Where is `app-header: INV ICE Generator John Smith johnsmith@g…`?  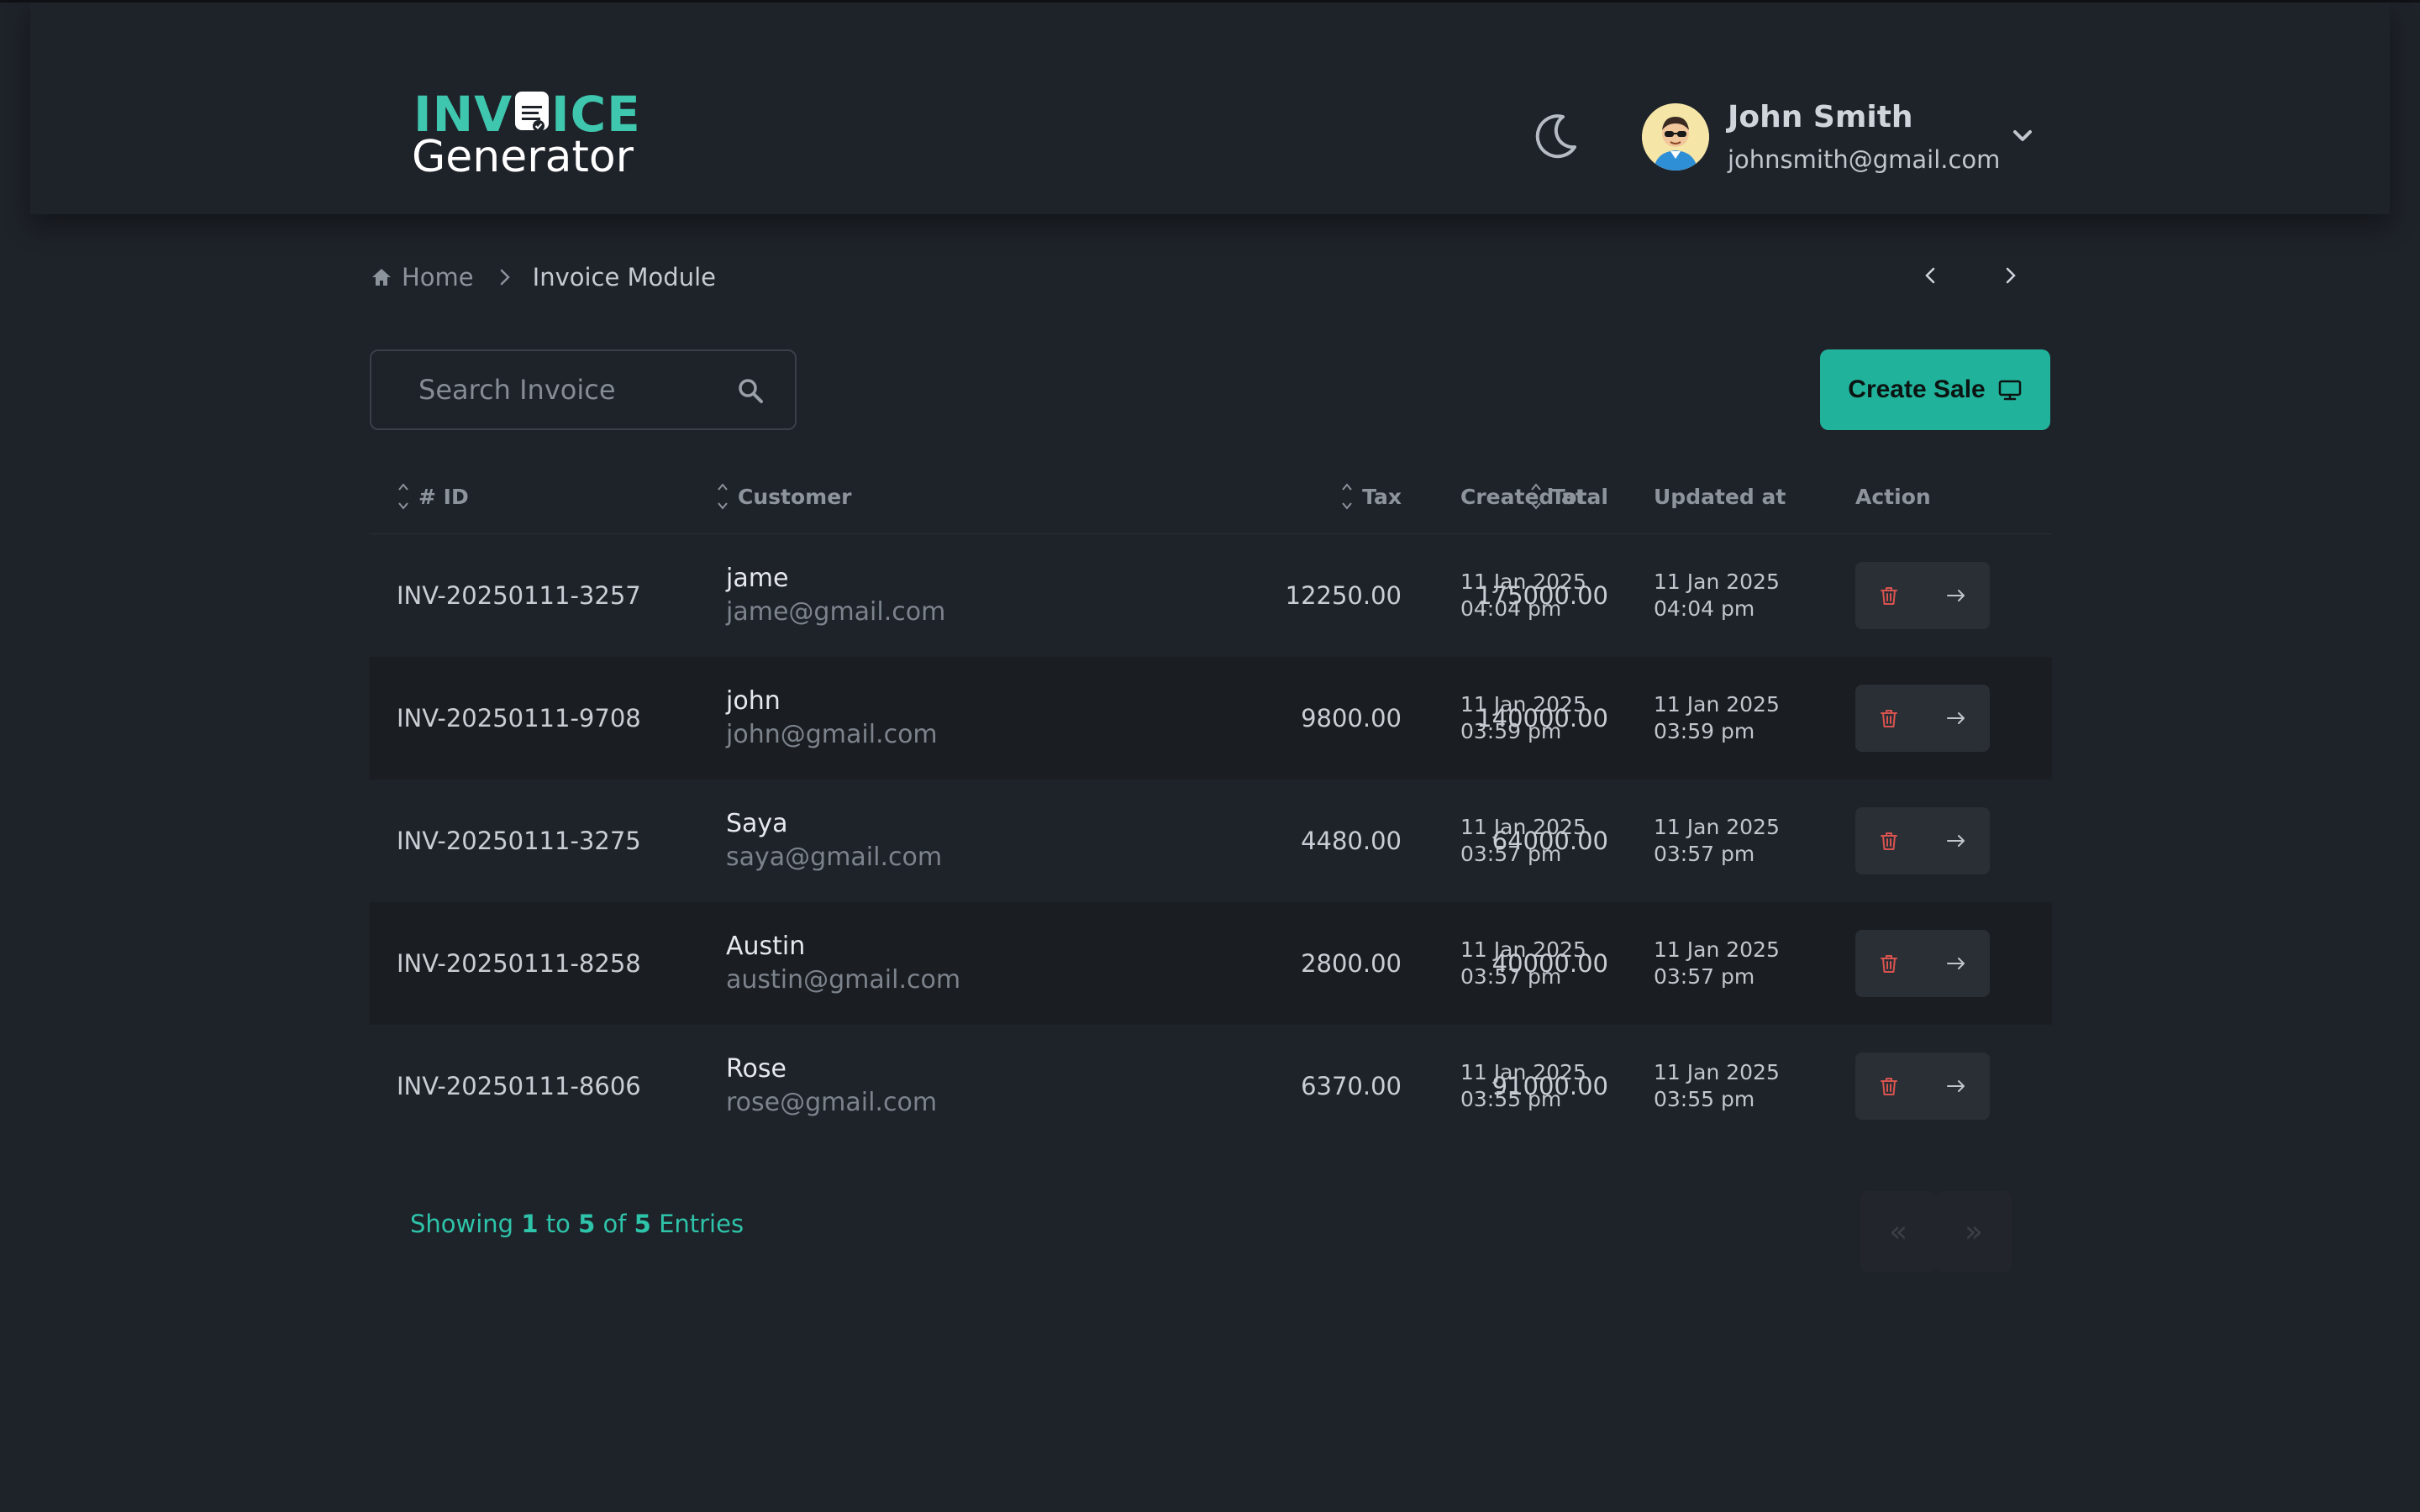 app-header: INV ICE Generator John Smith johnsmith@g… is located at coordinates (1210, 108).